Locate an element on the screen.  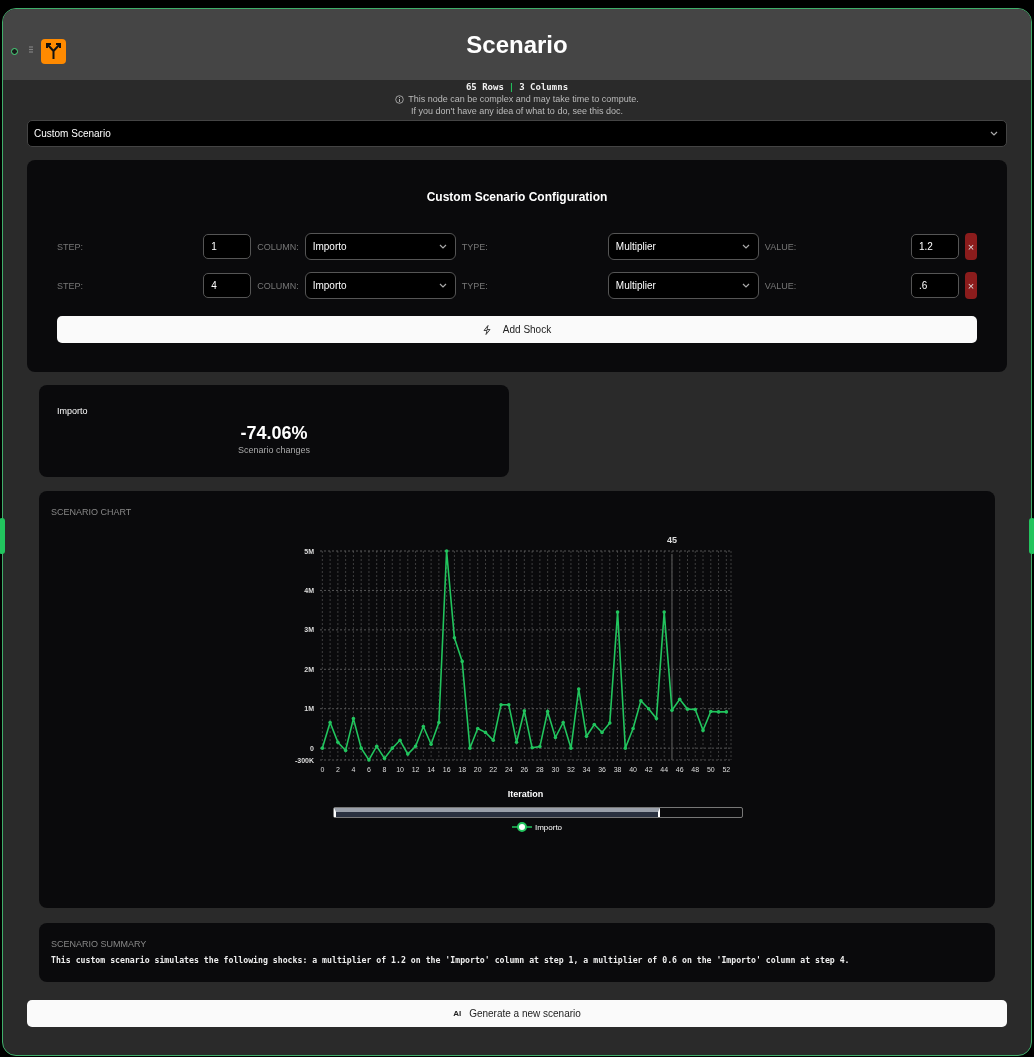
metric-caption: Scenario changes is located at coordinates (274, 450).